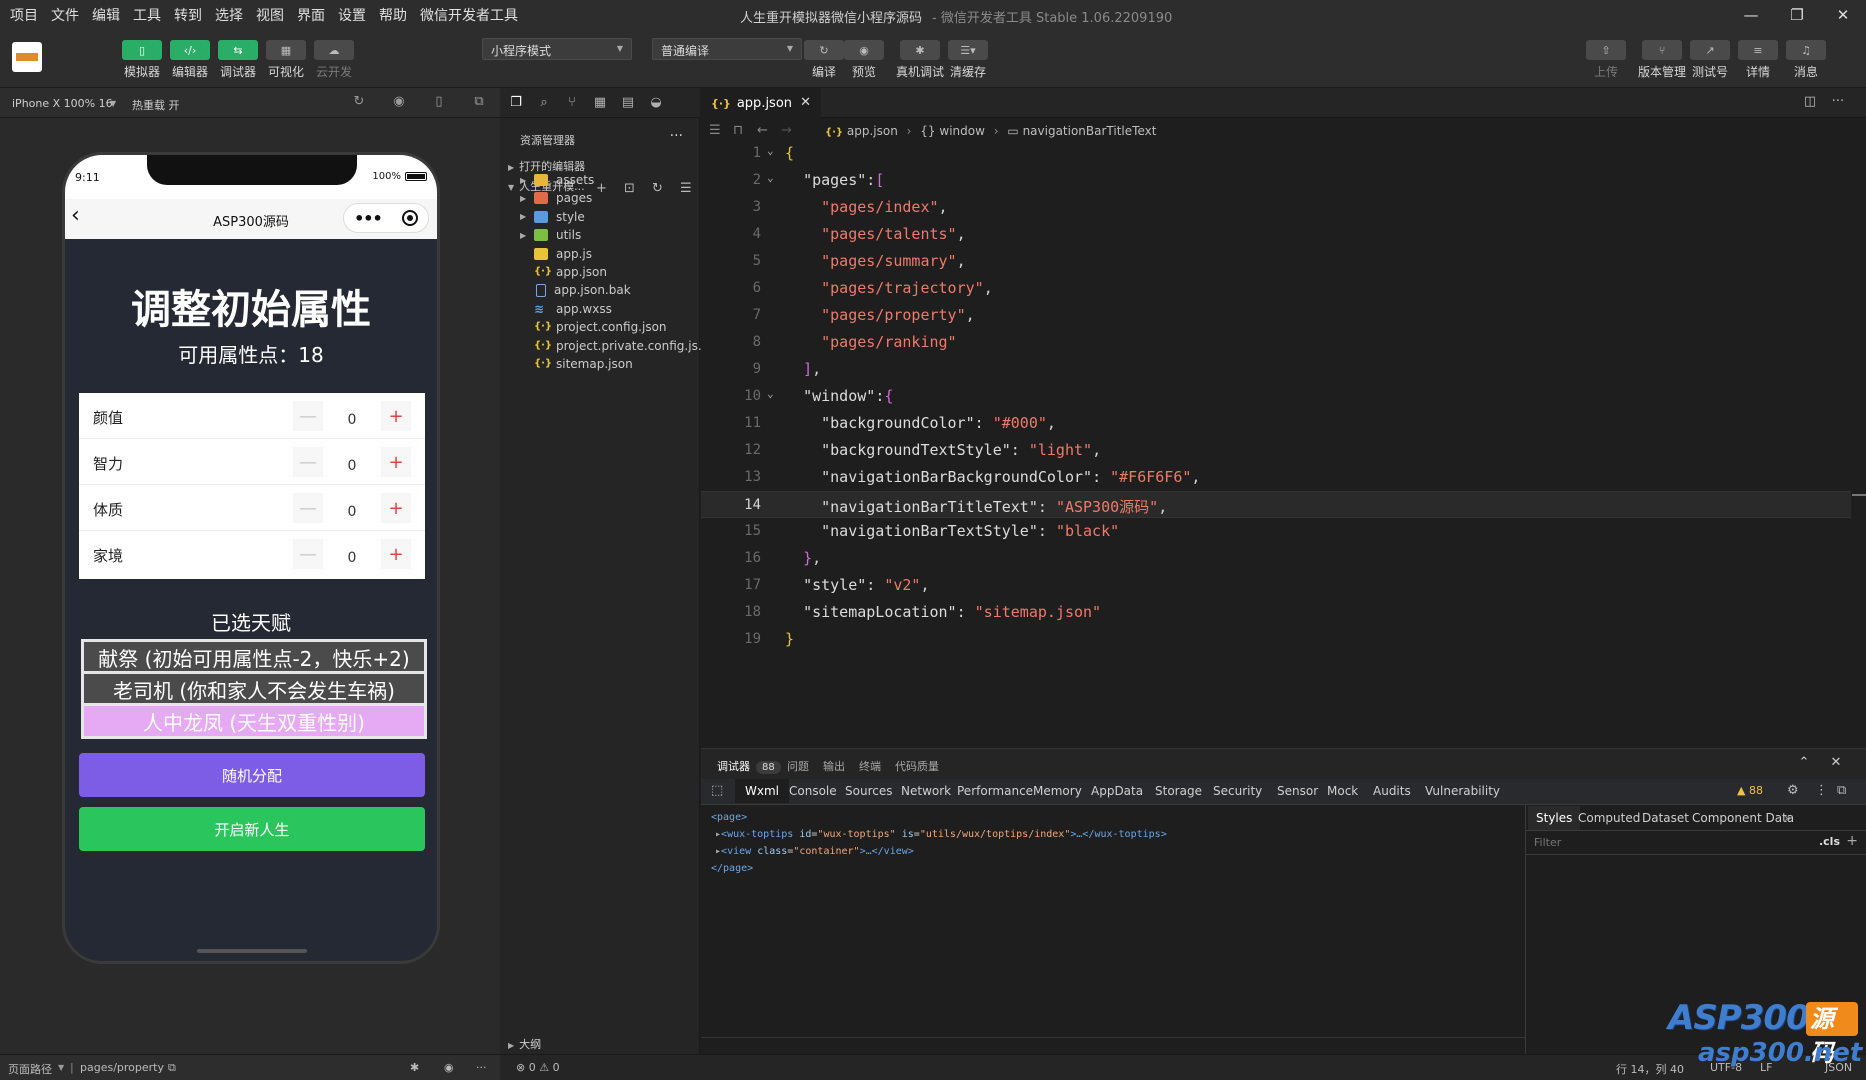 The width and height of the screenshot is (1866, 1080). Describe the element at coordinates (544, 103) in the screenshot. I see `search-icon: ⌕` at that location.